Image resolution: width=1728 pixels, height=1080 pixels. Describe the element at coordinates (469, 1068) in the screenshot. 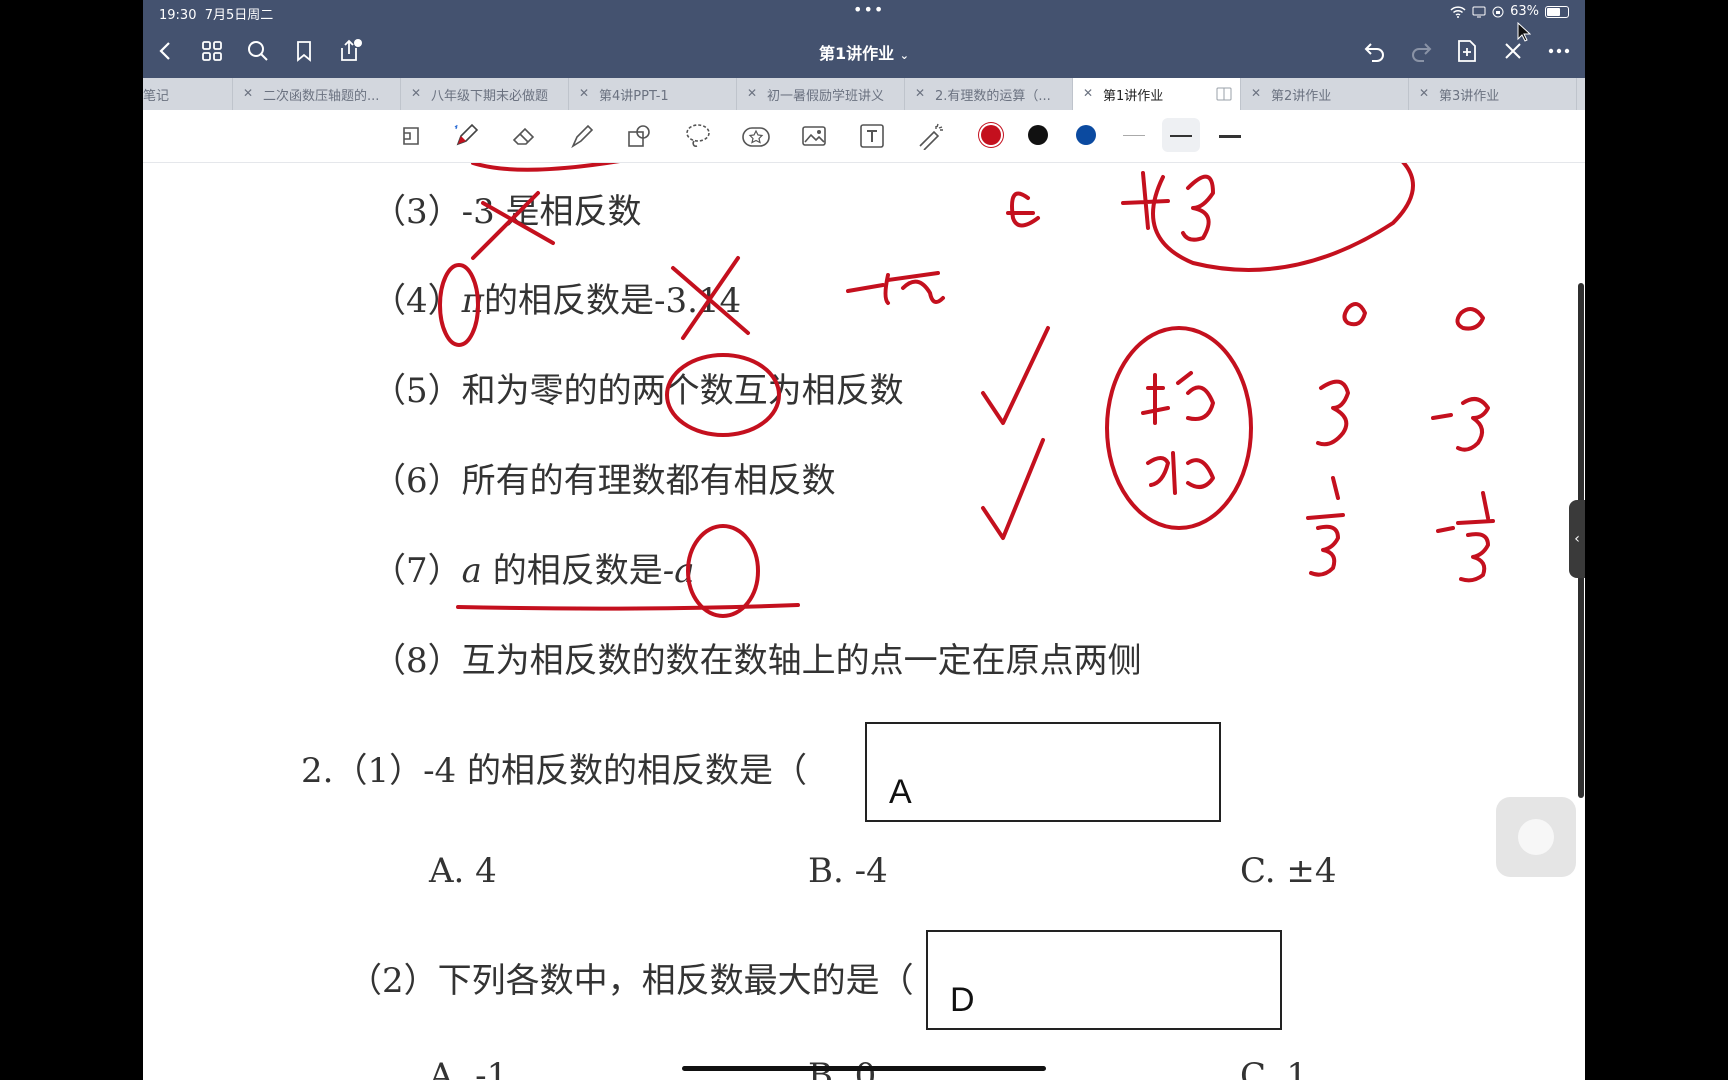

I see `option-a-2: A. -1` at that location.